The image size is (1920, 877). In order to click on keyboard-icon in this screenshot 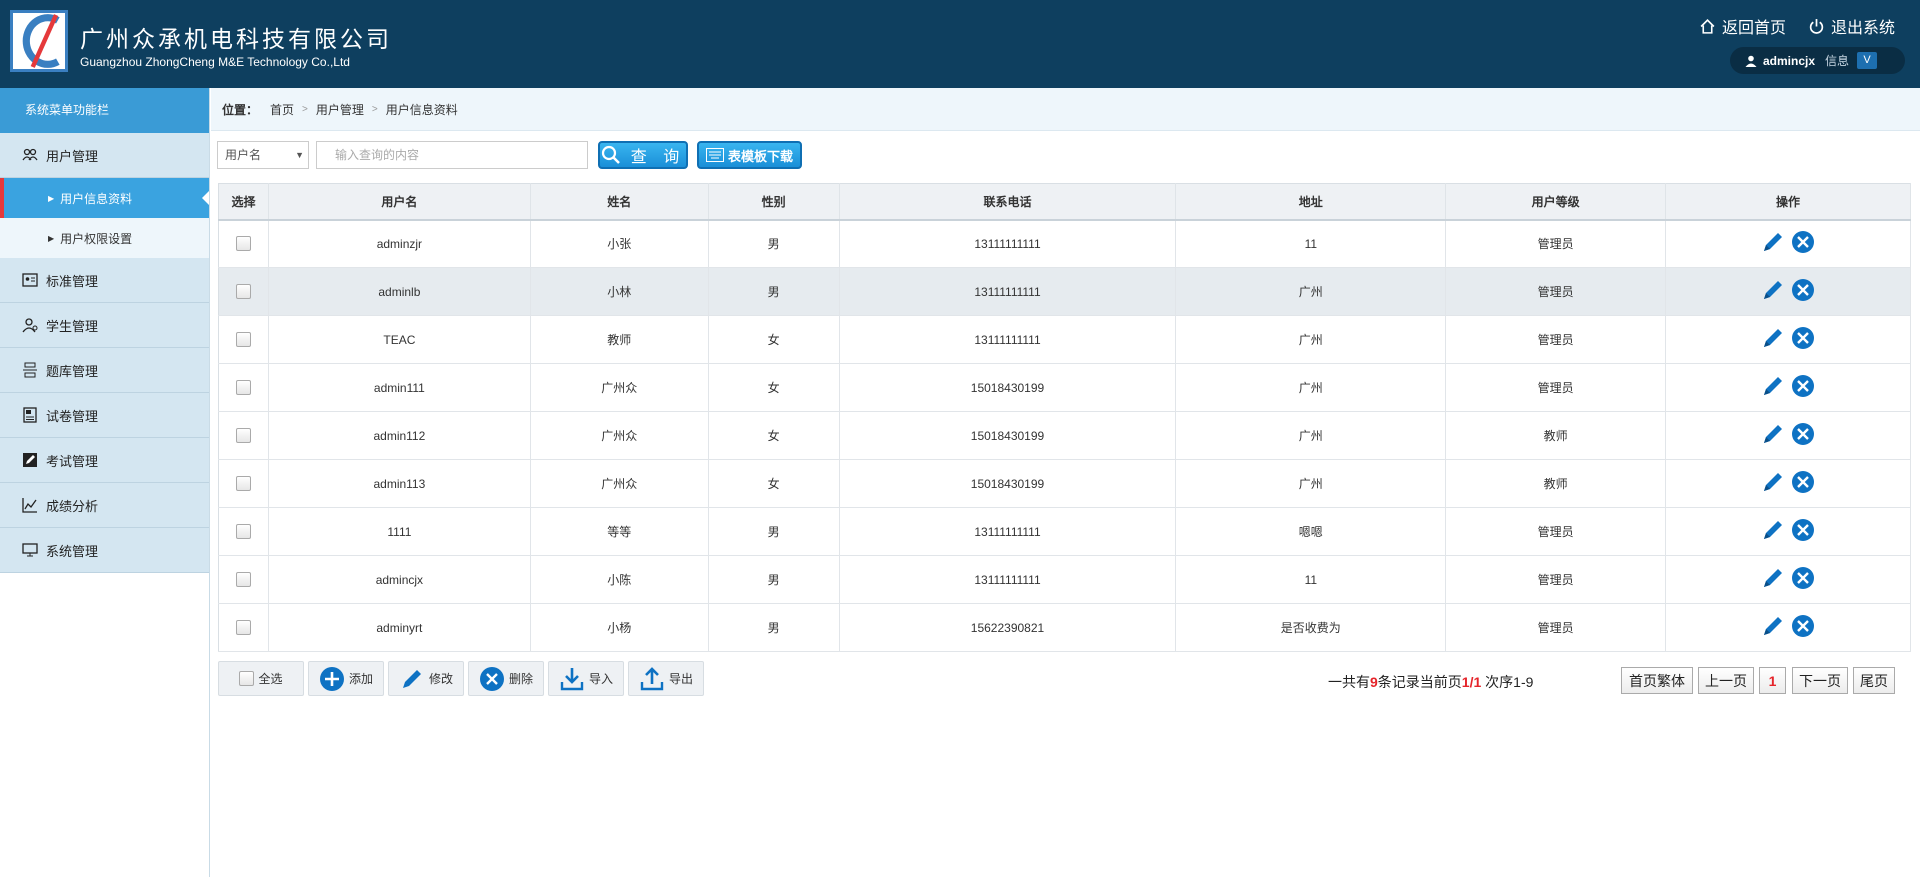, I will do `click(714, 155)`.